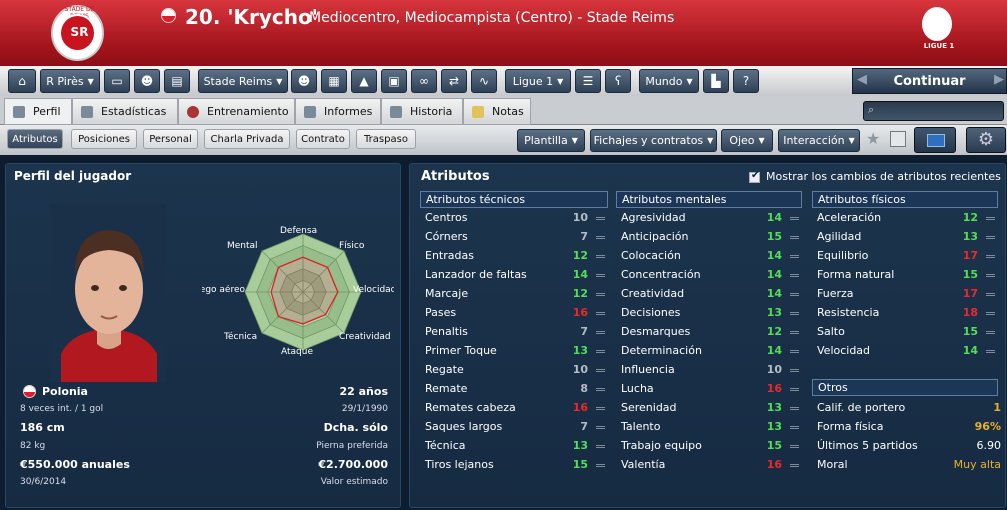 The height and width of the screenshot is (510, 1007). Describe the element at coordinates (711, 275) in the screenshot. I see `attribute-row: Concentración 14` at that location.